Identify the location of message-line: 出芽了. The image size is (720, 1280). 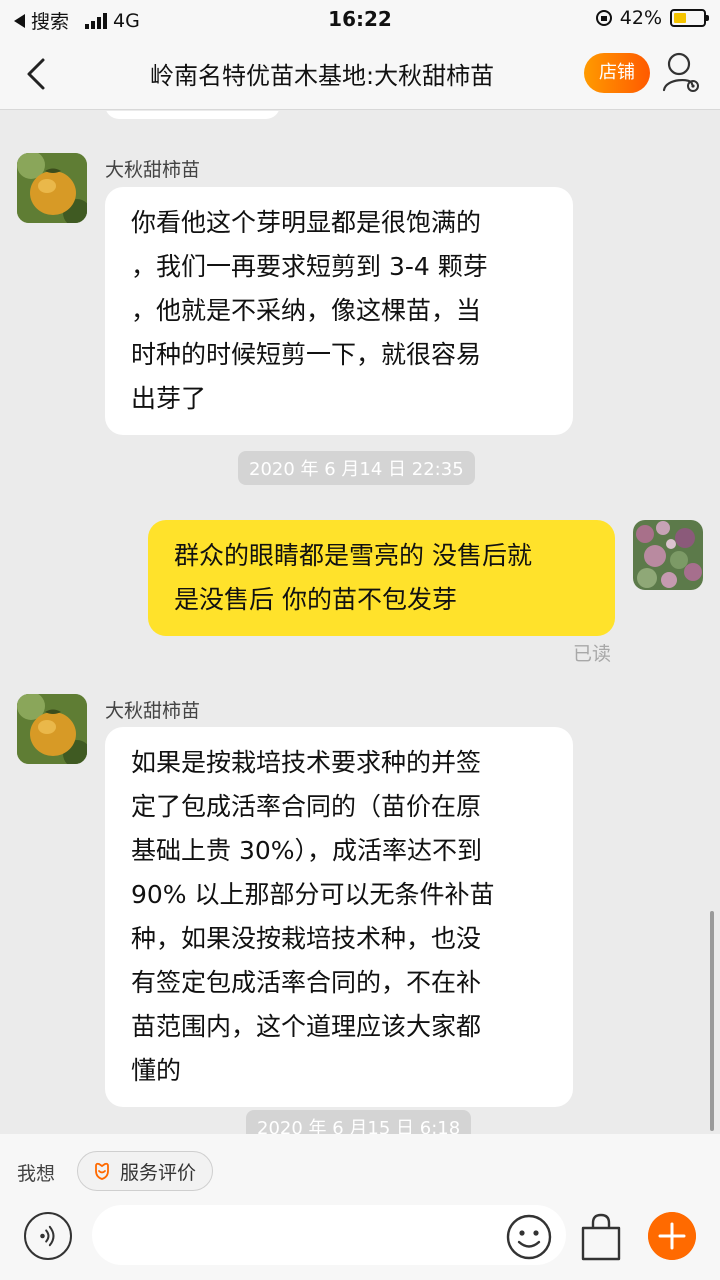
(169, 398).